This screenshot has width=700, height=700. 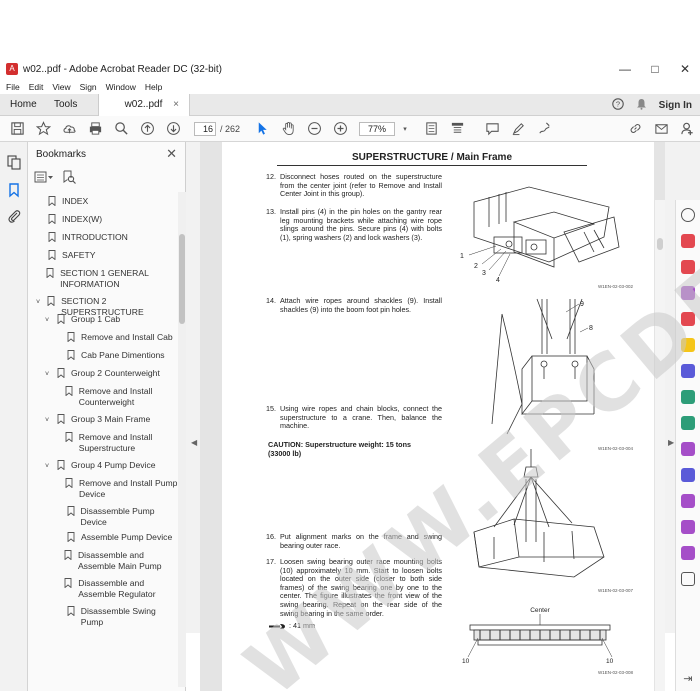 What do you see at coordinates (121, 87) in the screenshot?
I see `menu-window: Window` at bounding box center [121, 87].